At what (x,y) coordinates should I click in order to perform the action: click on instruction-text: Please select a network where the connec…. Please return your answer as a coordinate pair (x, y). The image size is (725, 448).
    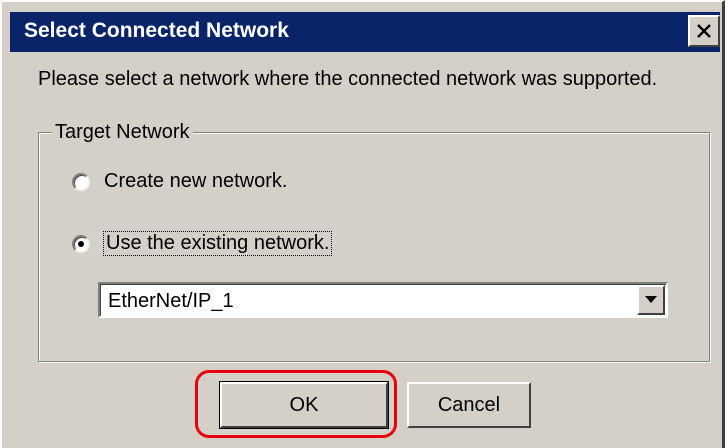
    Looking at the image, I should click on (348, 79).